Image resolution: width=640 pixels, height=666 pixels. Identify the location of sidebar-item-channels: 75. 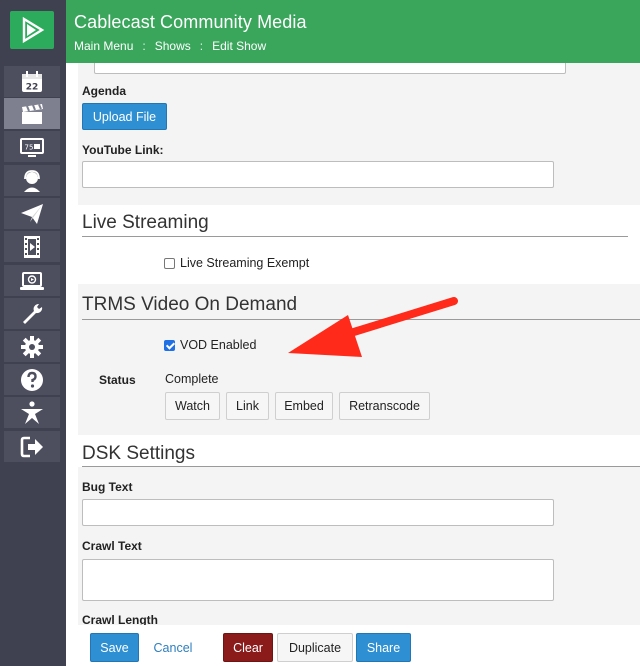
(32, 146).